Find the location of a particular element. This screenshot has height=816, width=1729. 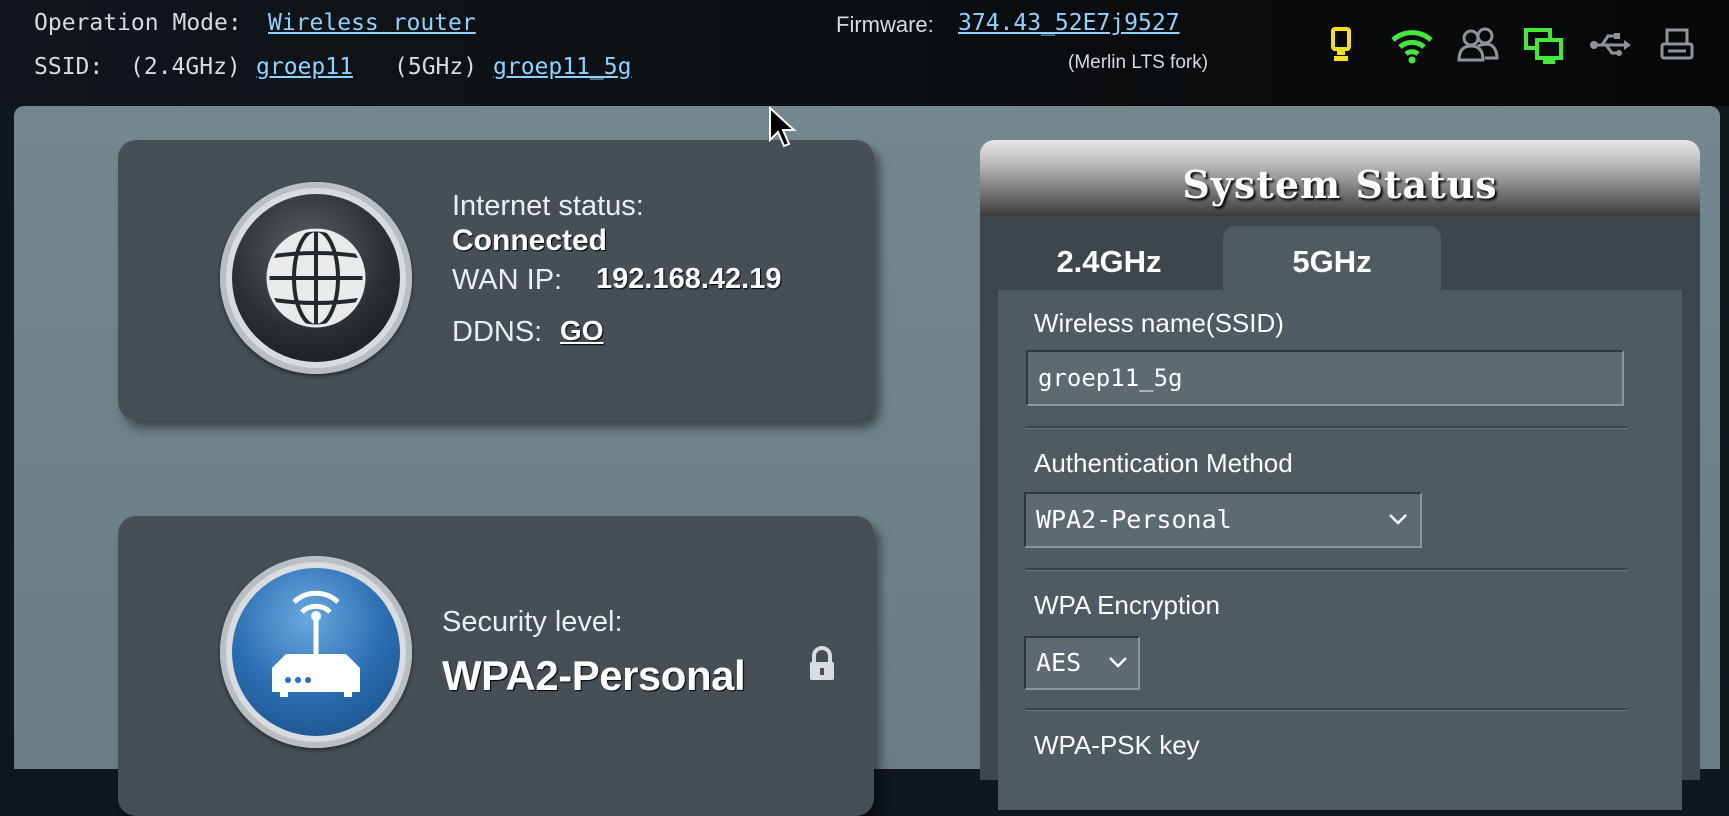

system-status-title: System Status is located at coordinates (1340, 184).